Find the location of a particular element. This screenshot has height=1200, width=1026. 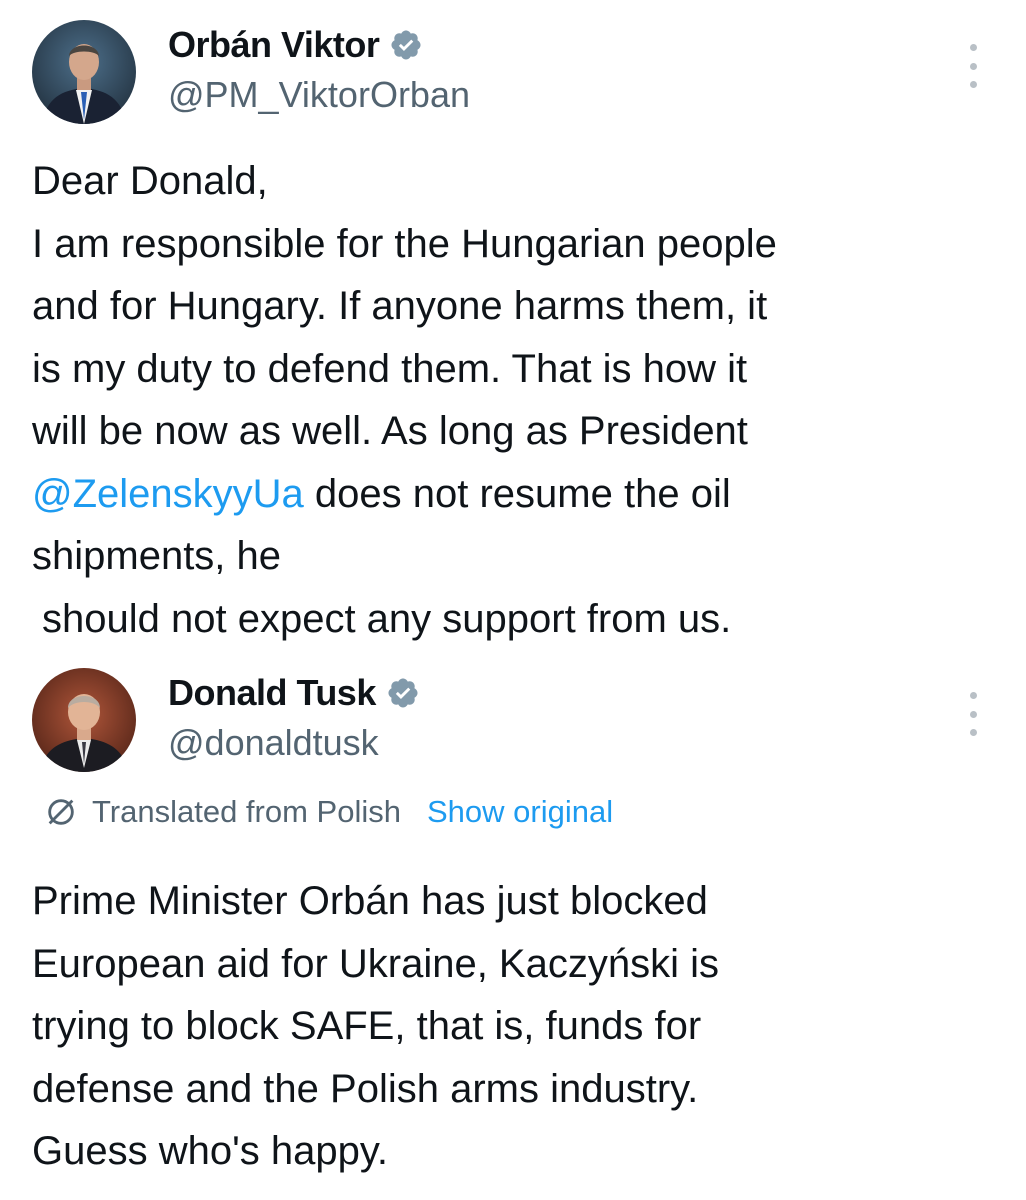

mention-link: @ZelenskyyUa is located at coordinates (168, 494).